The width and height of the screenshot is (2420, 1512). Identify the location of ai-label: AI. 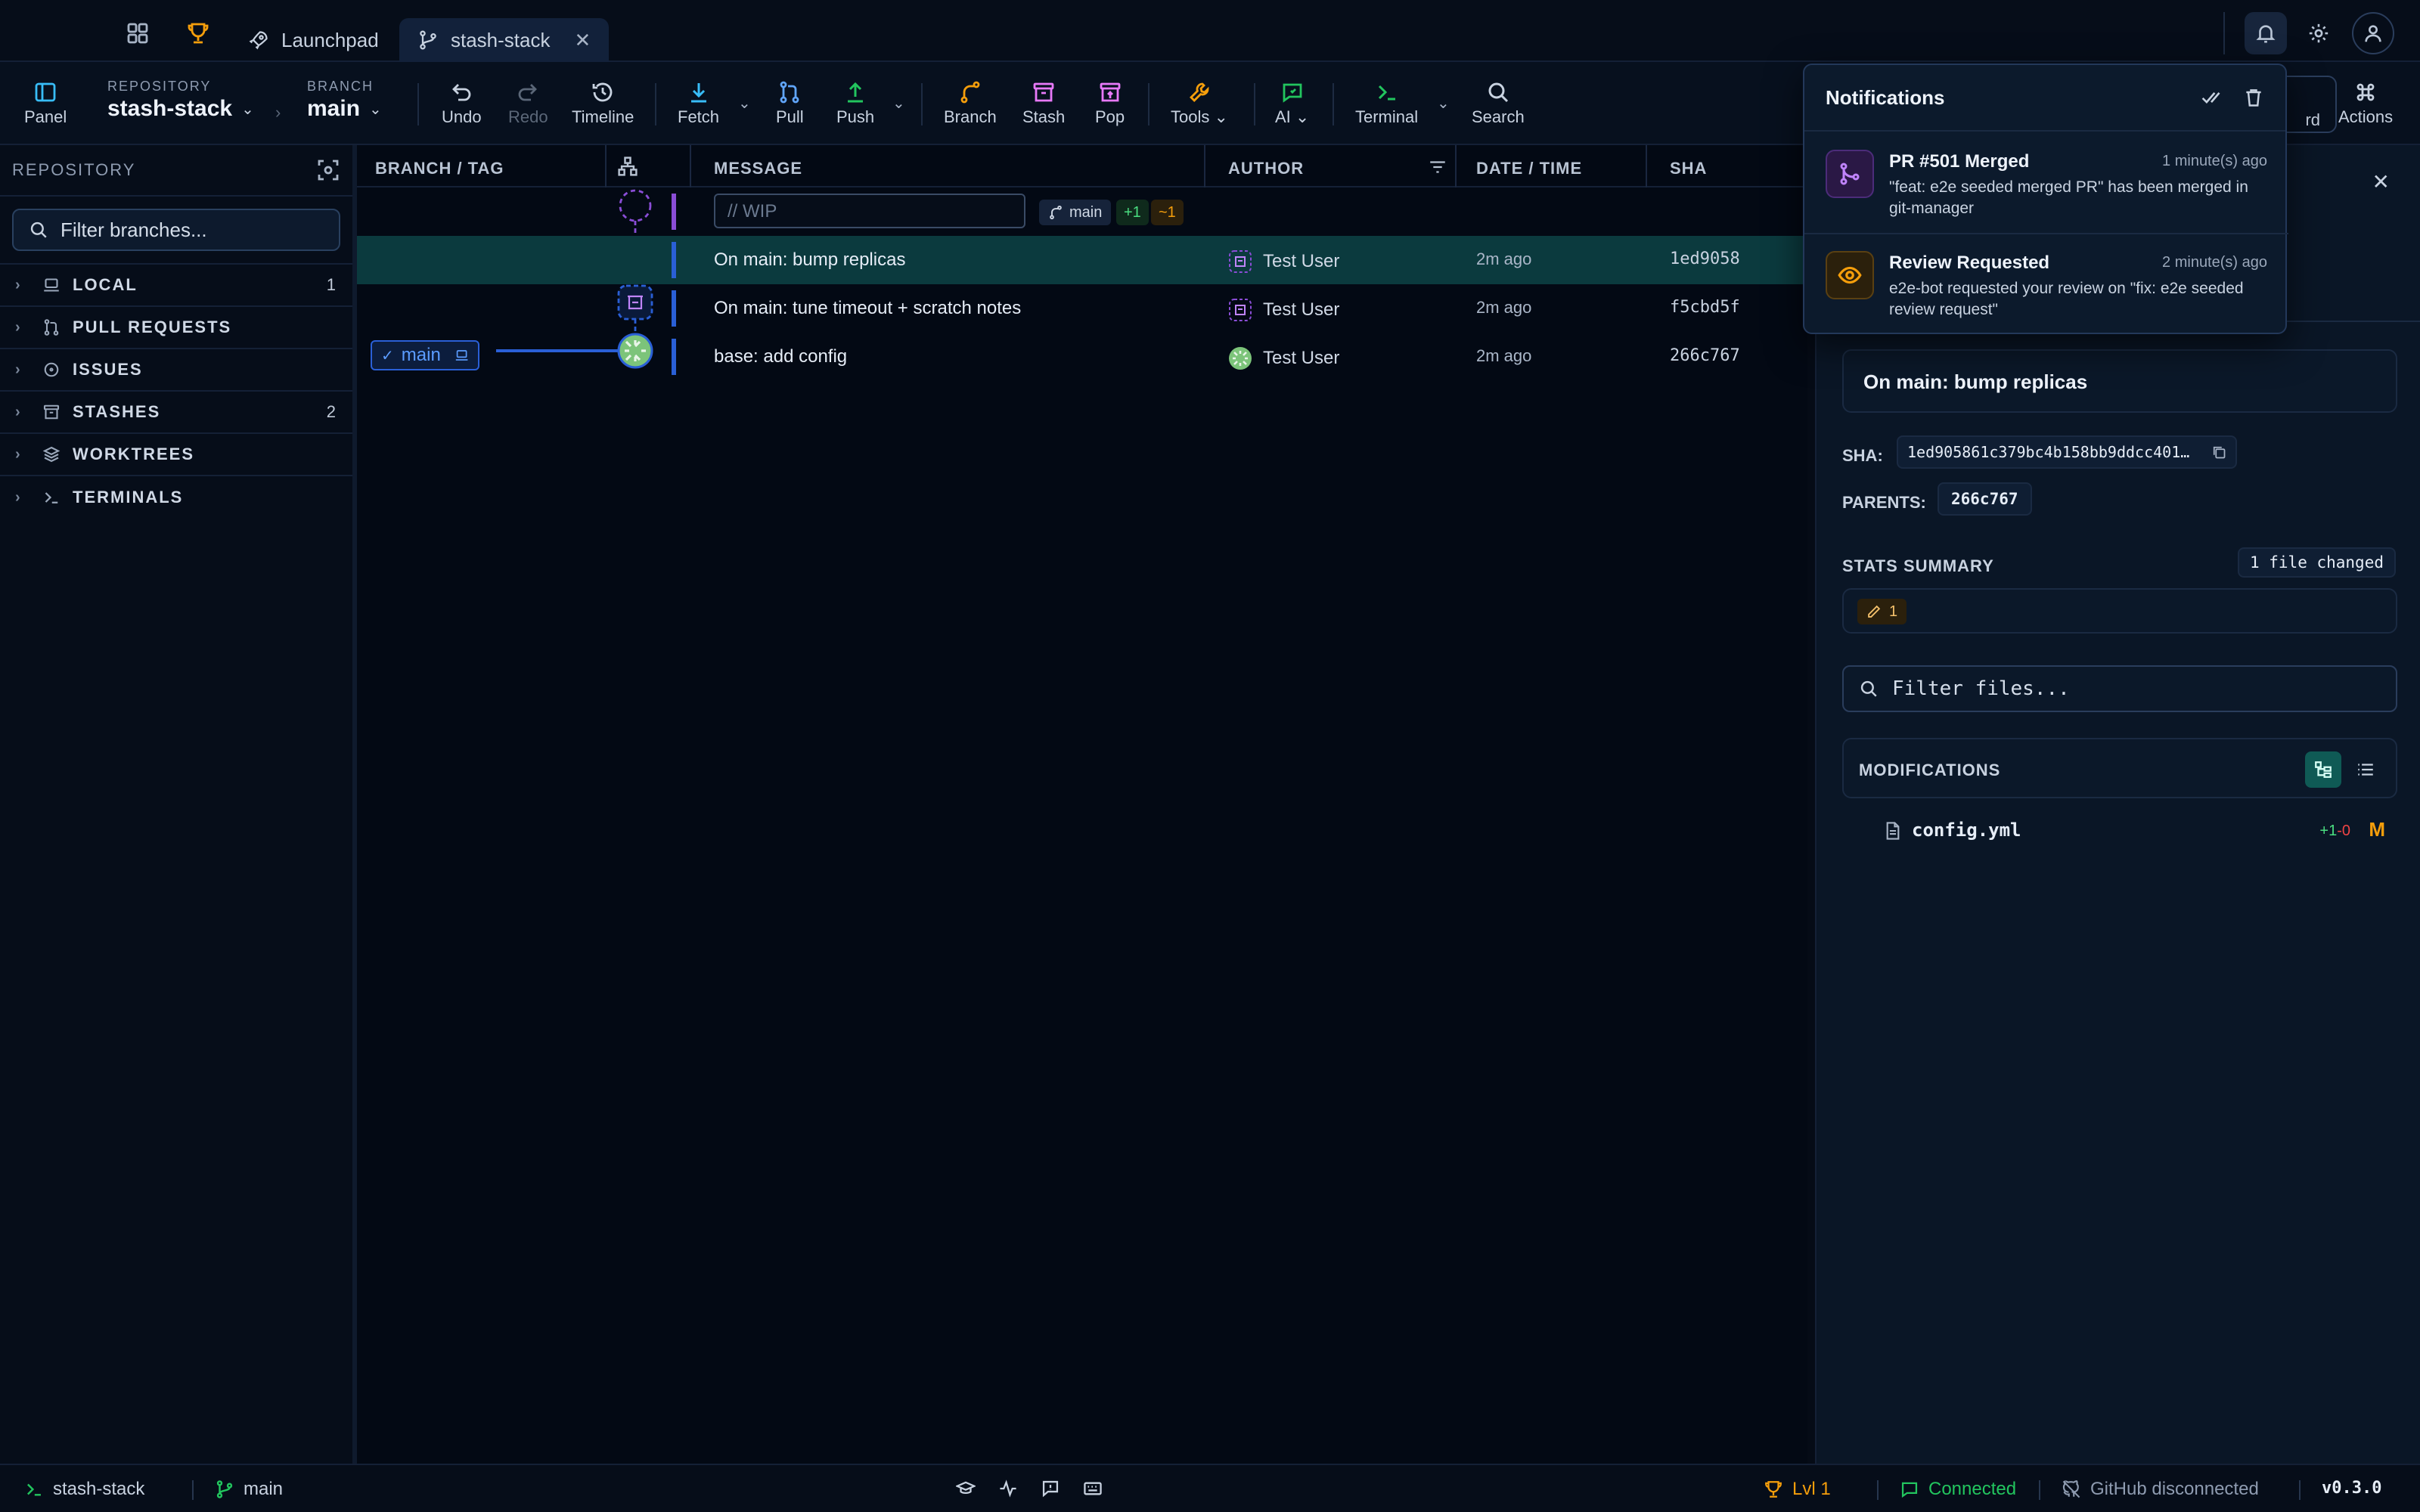
(1283, 117).